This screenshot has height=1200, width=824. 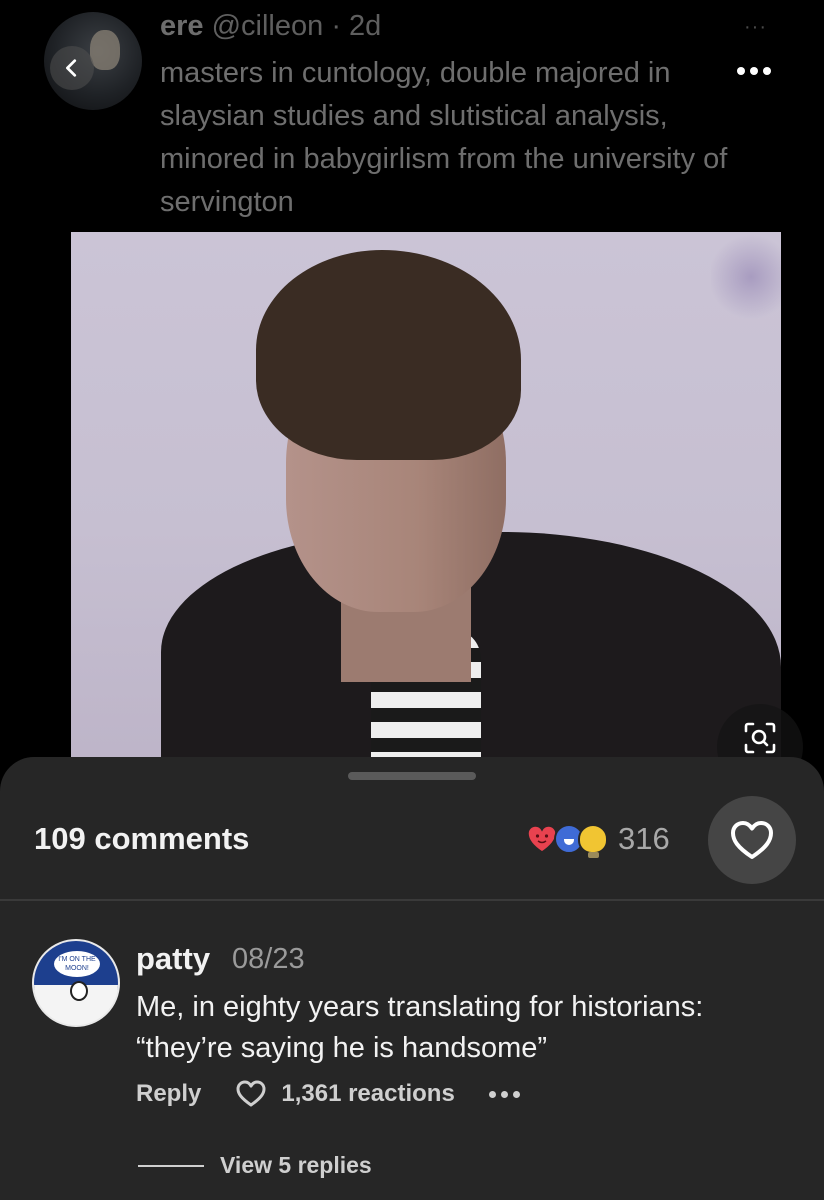 I want to click on avatar-astronaut-dog, so click(x=79, y=991).